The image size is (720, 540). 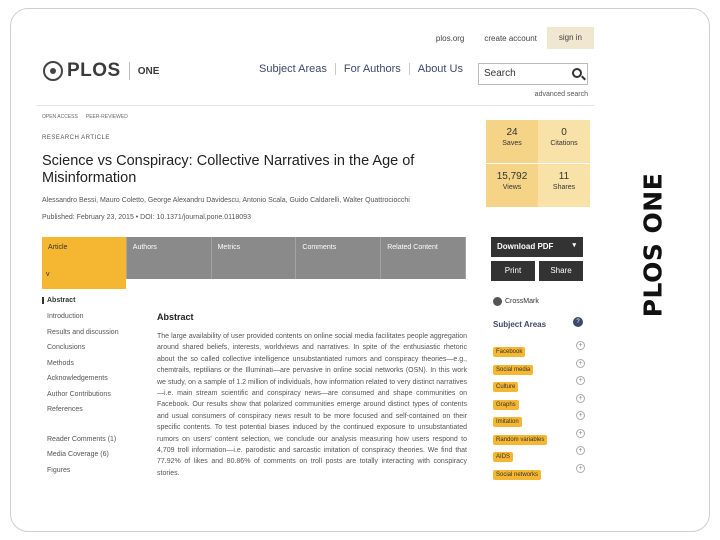 I want to click on subject-item: Social media +, so click(x=539, y=367).